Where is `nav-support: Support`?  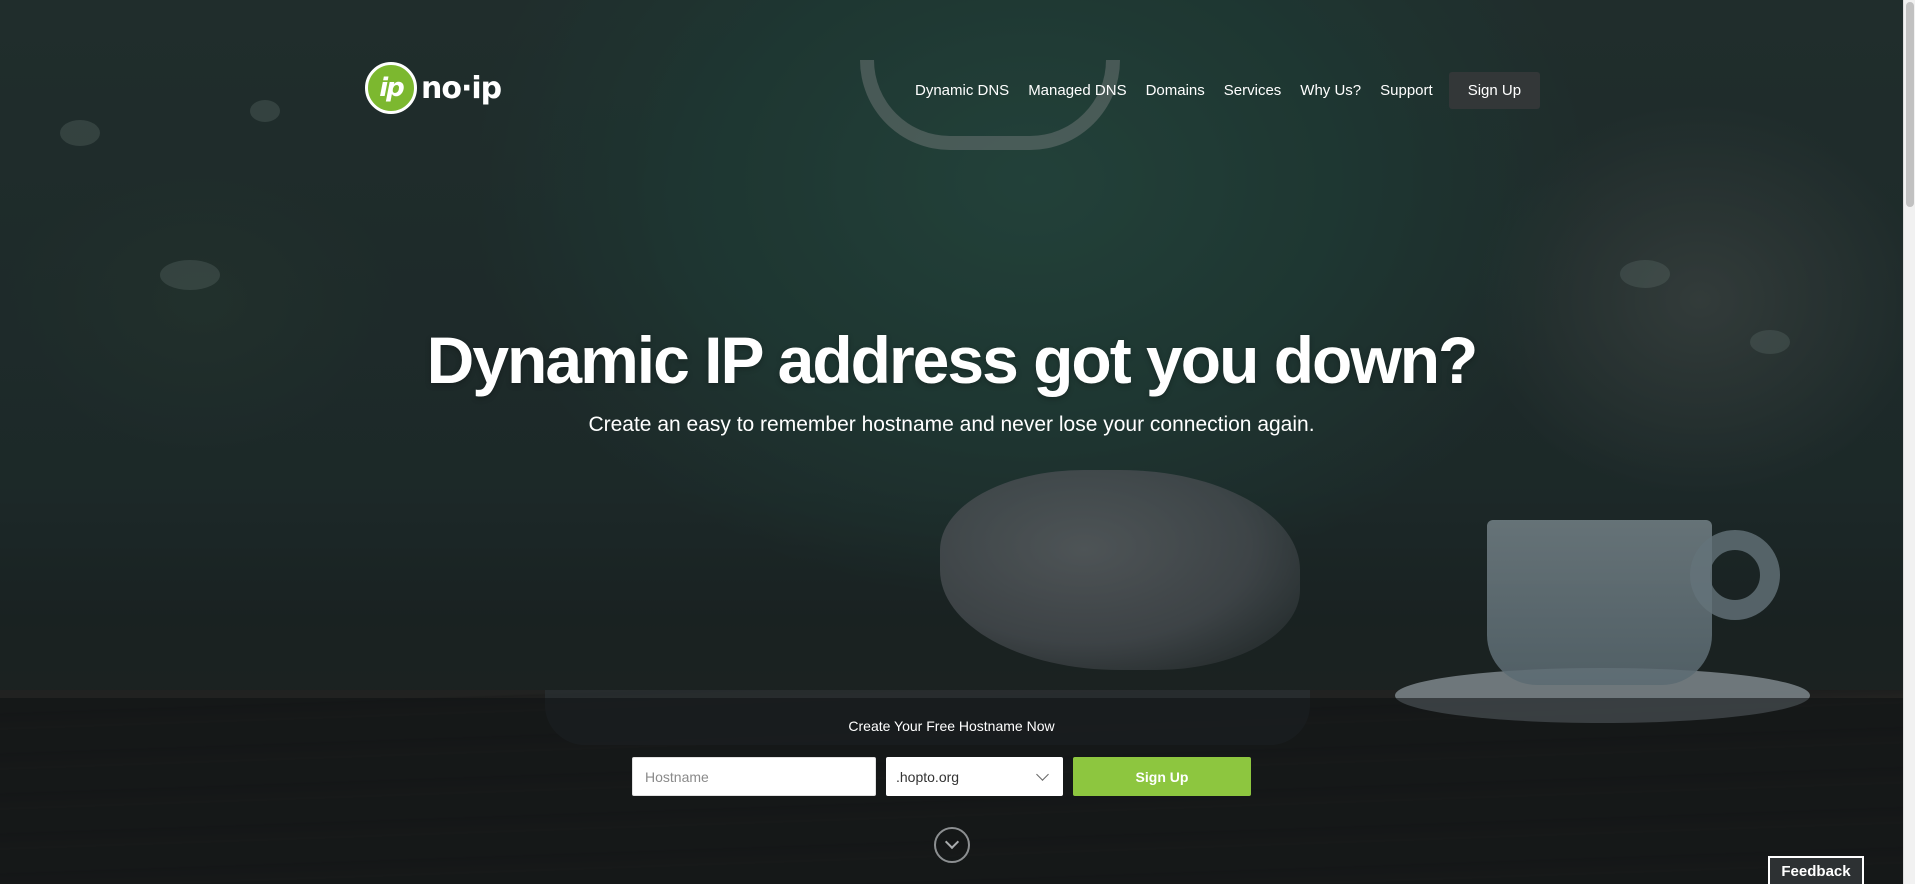
nav-support: Support is located at coordinates (1406, 90).